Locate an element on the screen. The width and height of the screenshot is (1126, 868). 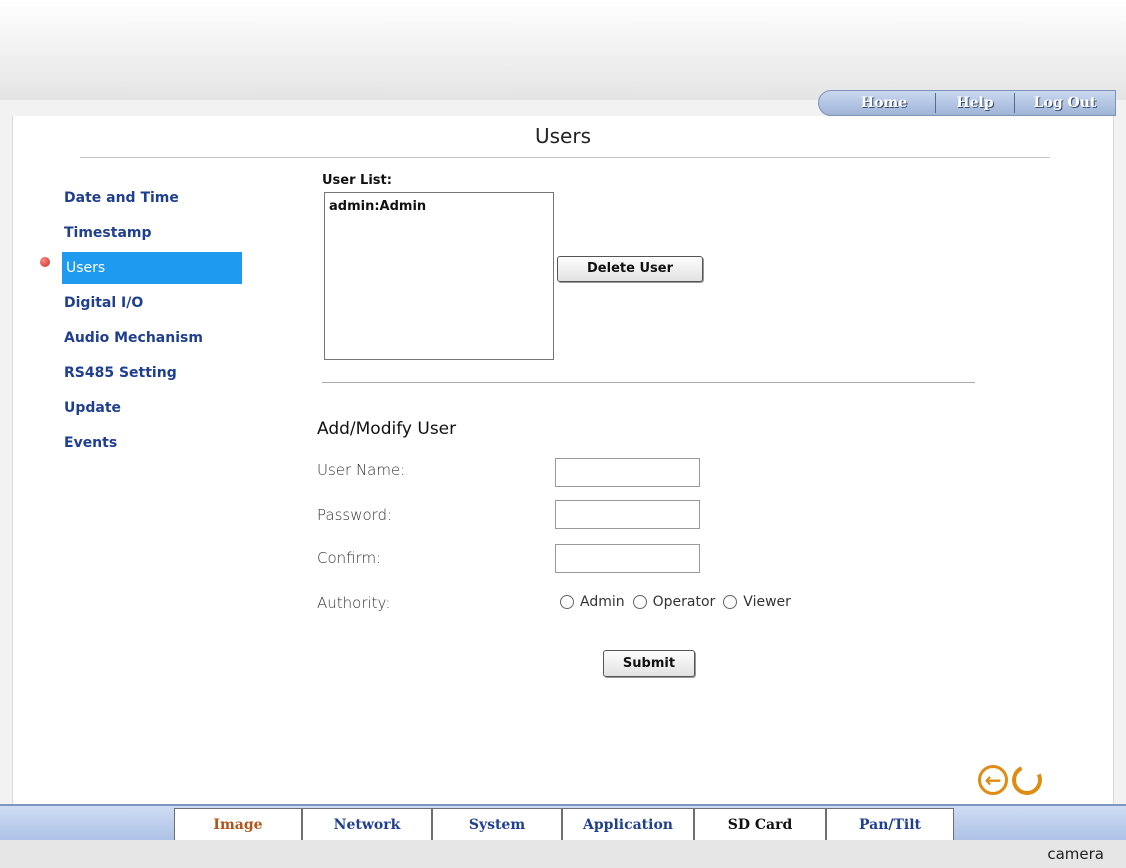
sidebar-item-digital-io: Digital I/O is located at coordinates (152, 302).